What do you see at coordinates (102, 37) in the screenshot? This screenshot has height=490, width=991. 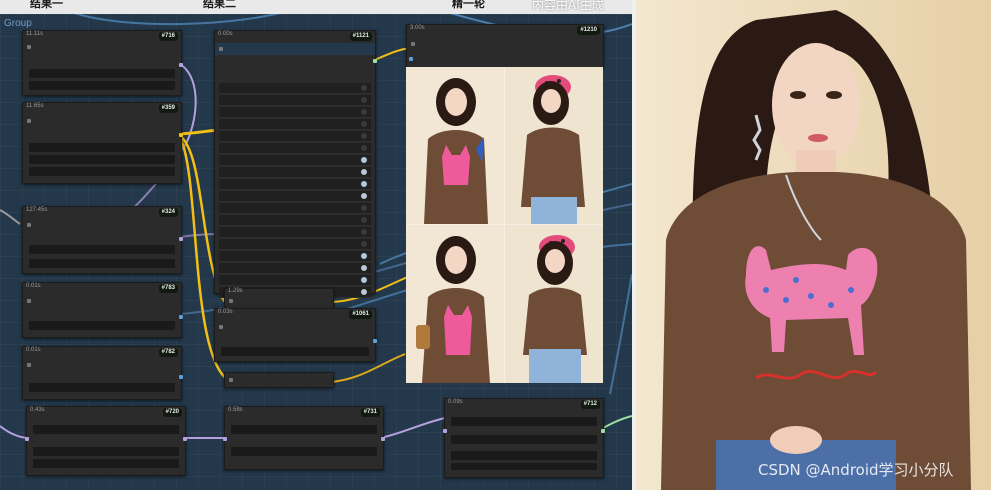 I see `node-716-header: 11.11s #716` at bounding box center [102, 37].